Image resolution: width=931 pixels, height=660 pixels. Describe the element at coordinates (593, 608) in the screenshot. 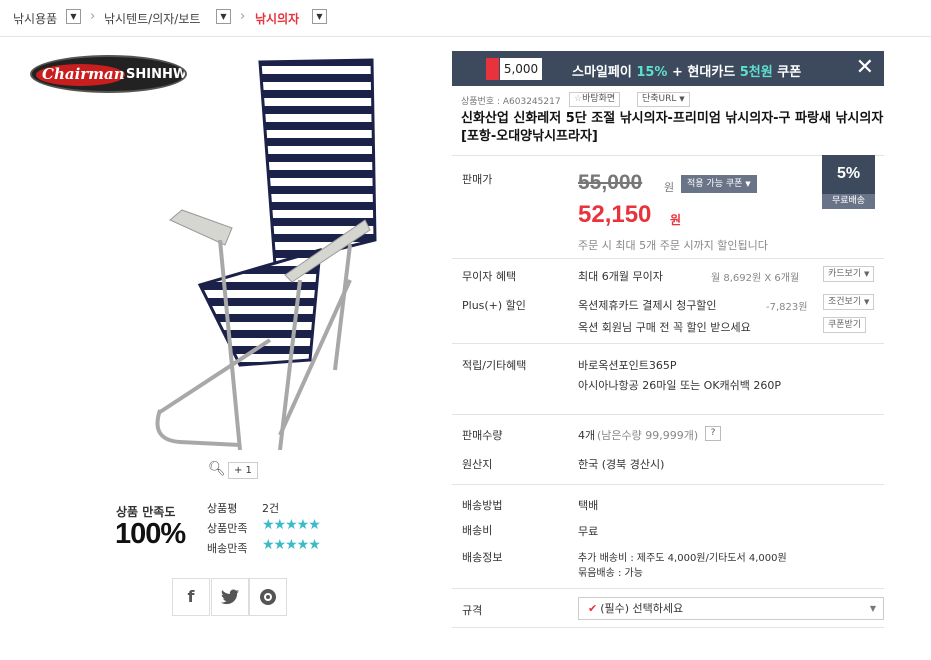

I see `required-check-icon: ✔` at that location.